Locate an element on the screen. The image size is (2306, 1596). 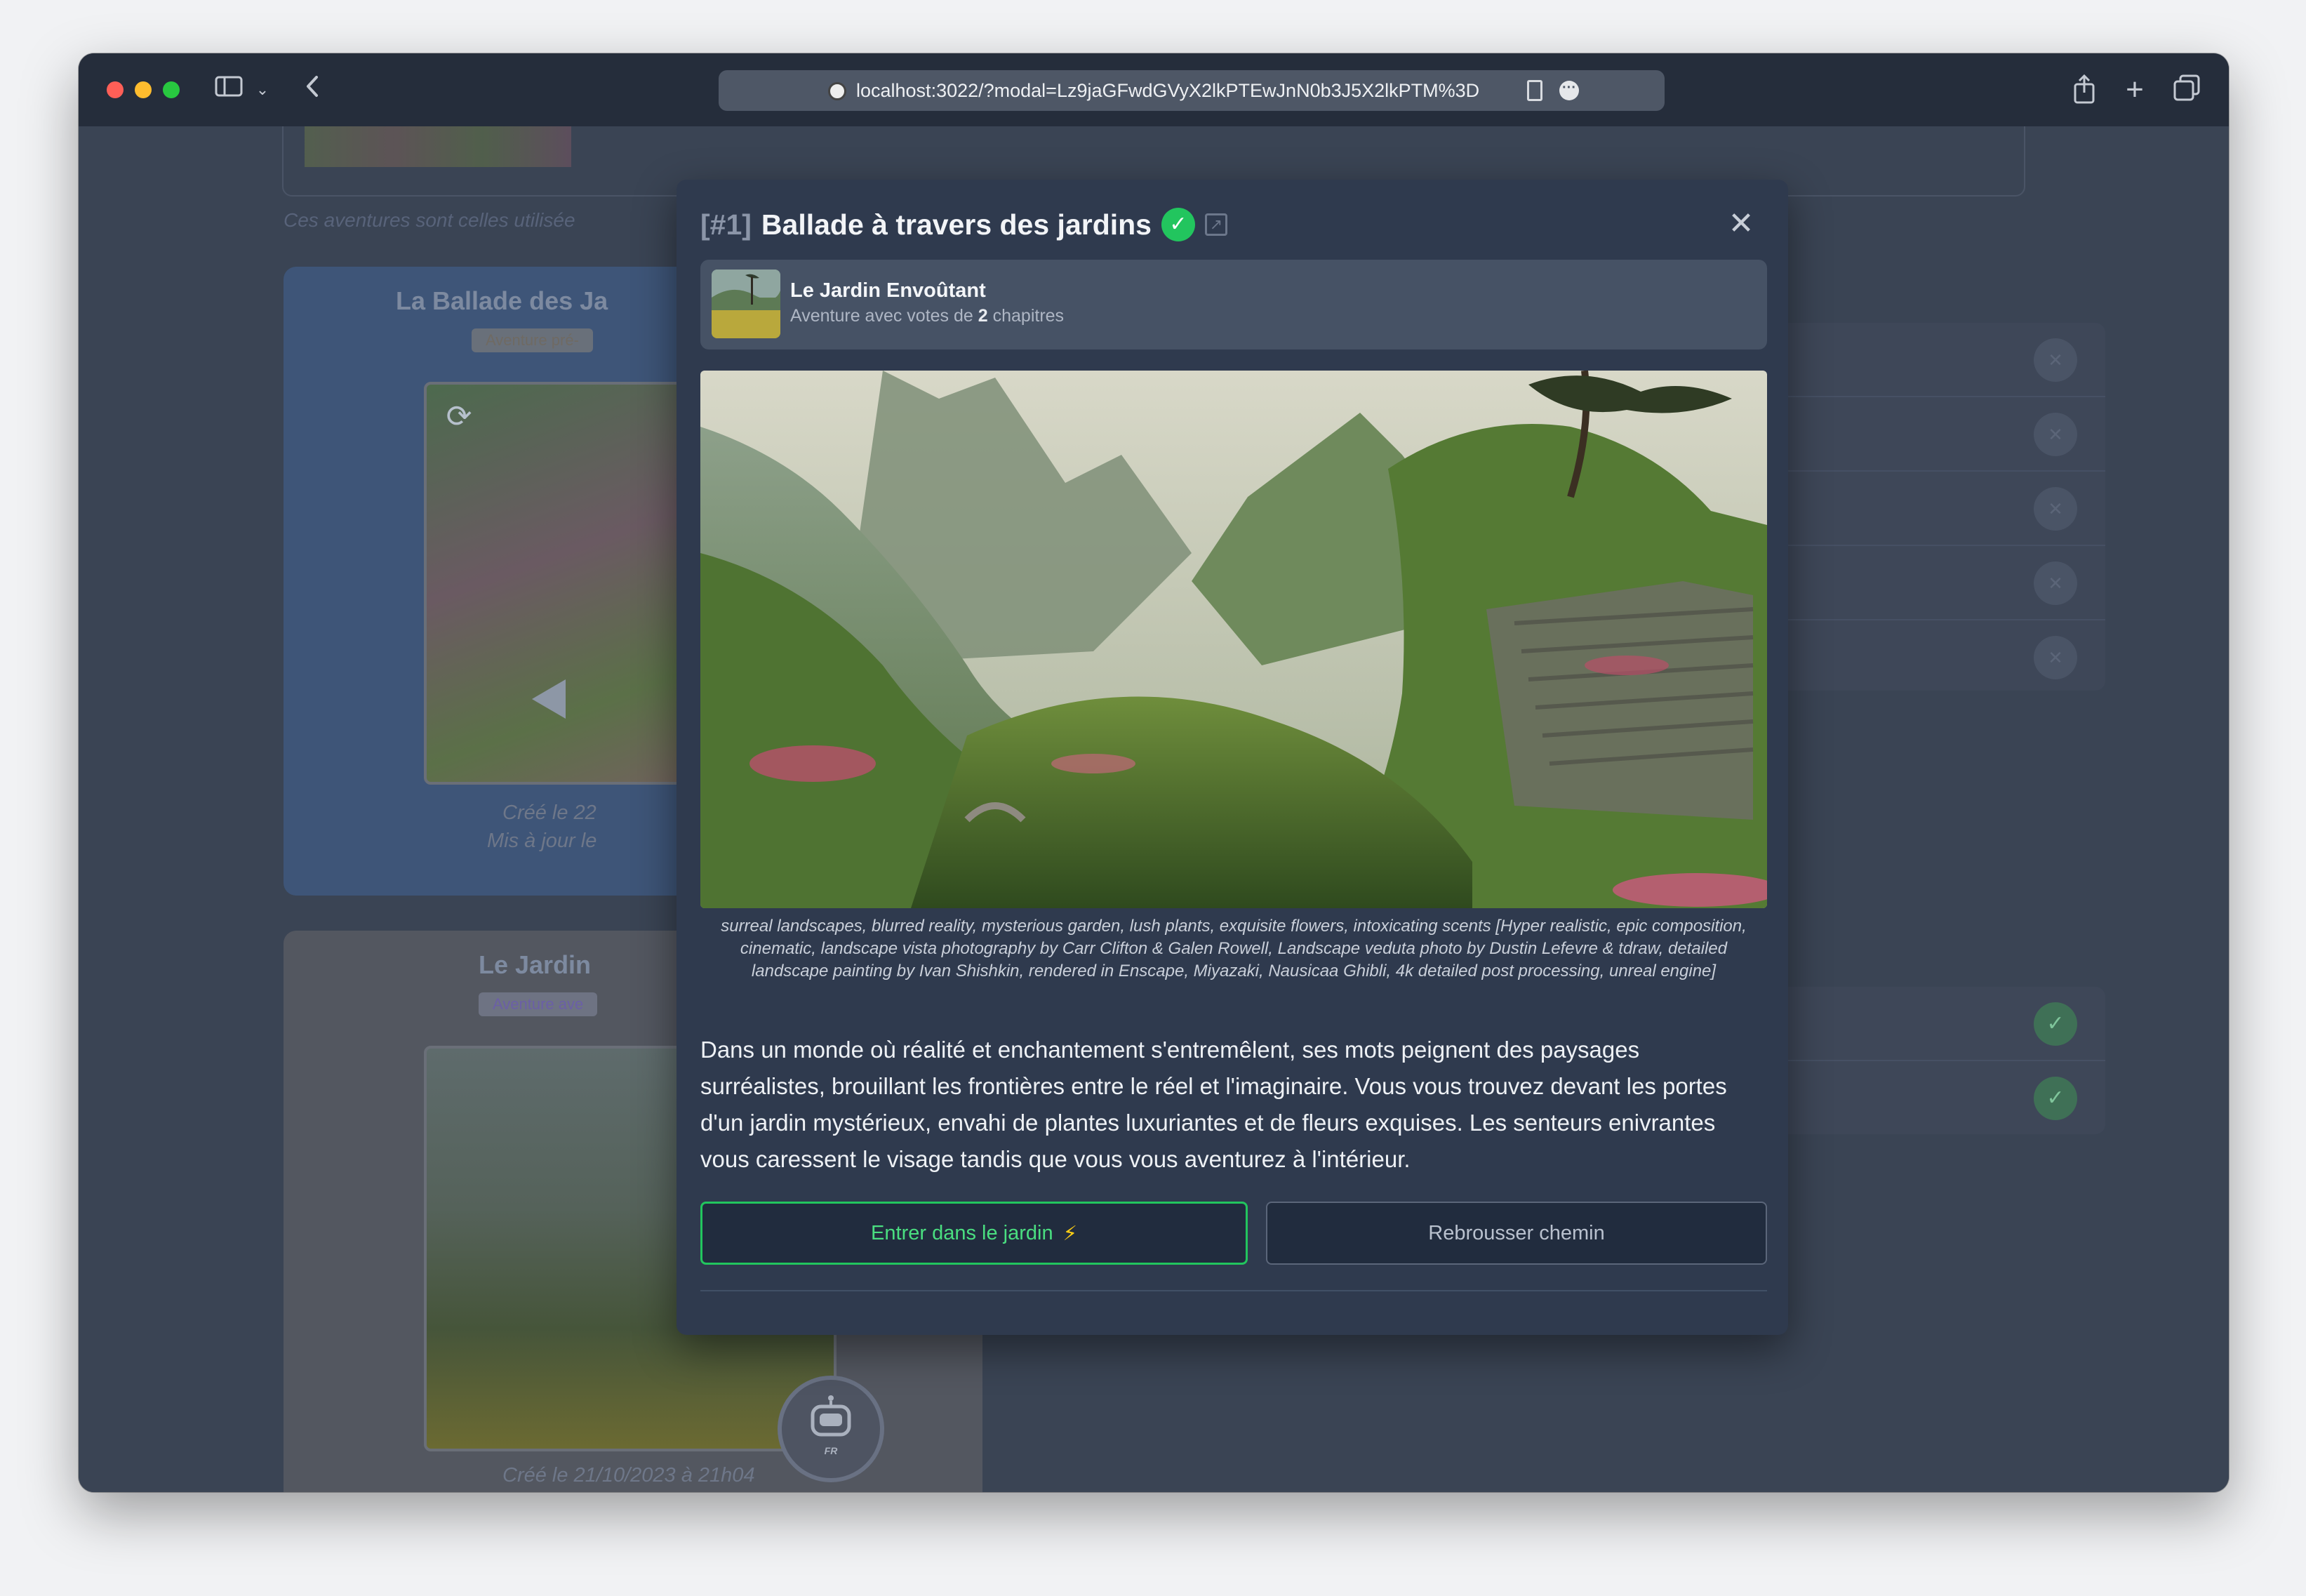
modal-header: [#1] Ballade à travers des jardins ✓ ↗ is located at coordinates (964, 224).